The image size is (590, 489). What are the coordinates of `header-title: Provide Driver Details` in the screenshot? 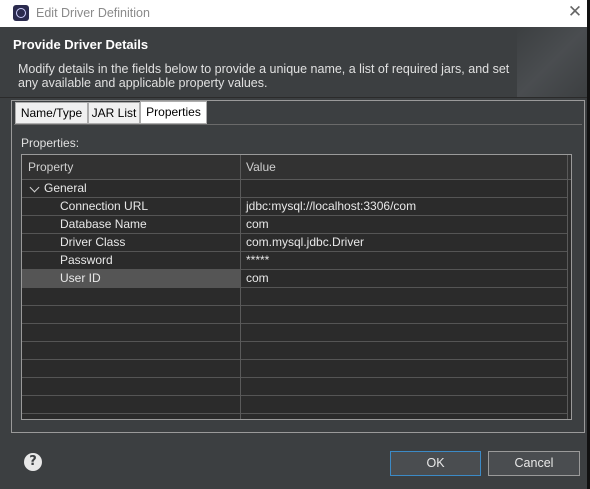 It's located at (81, 44).